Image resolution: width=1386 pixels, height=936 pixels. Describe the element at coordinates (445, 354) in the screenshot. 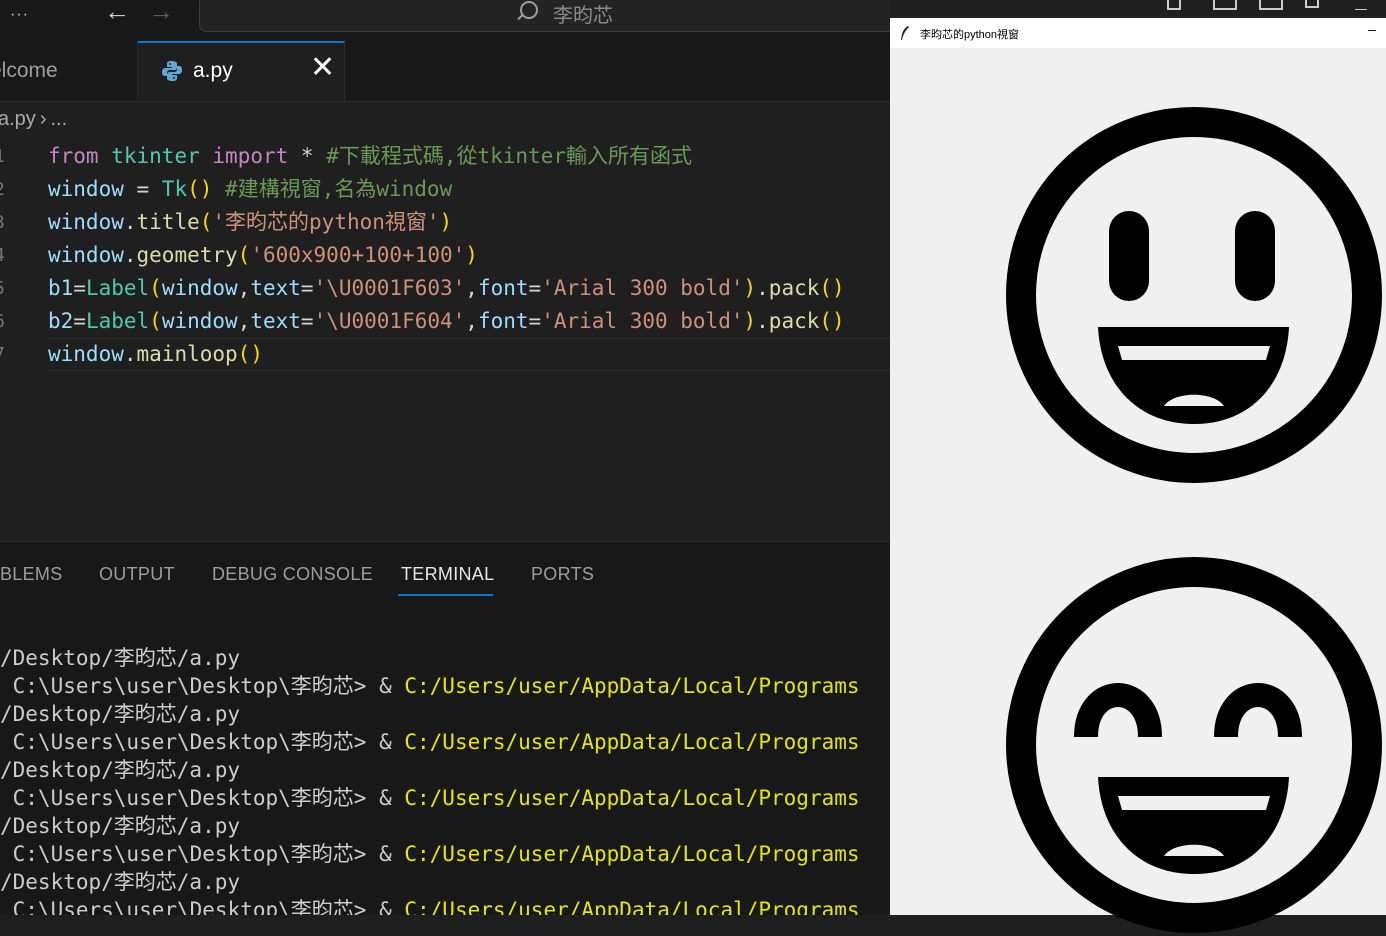

I see `code-line: 7 window.mainloop()` at that location.